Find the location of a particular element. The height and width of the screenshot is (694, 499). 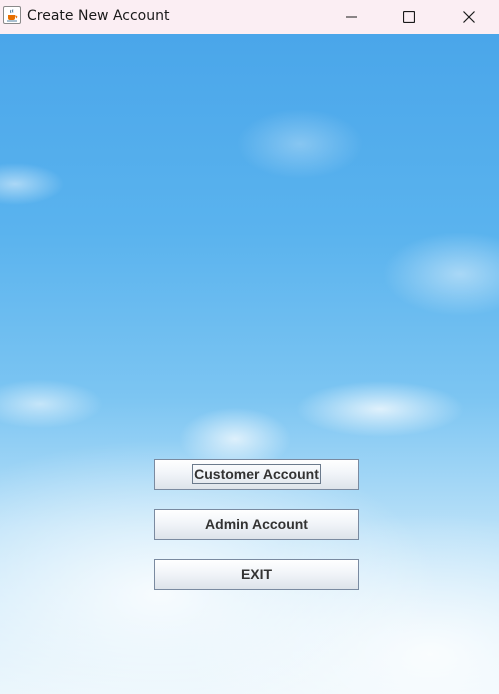

admin-account-label: Admin Account is located at coordinates (256, 524).